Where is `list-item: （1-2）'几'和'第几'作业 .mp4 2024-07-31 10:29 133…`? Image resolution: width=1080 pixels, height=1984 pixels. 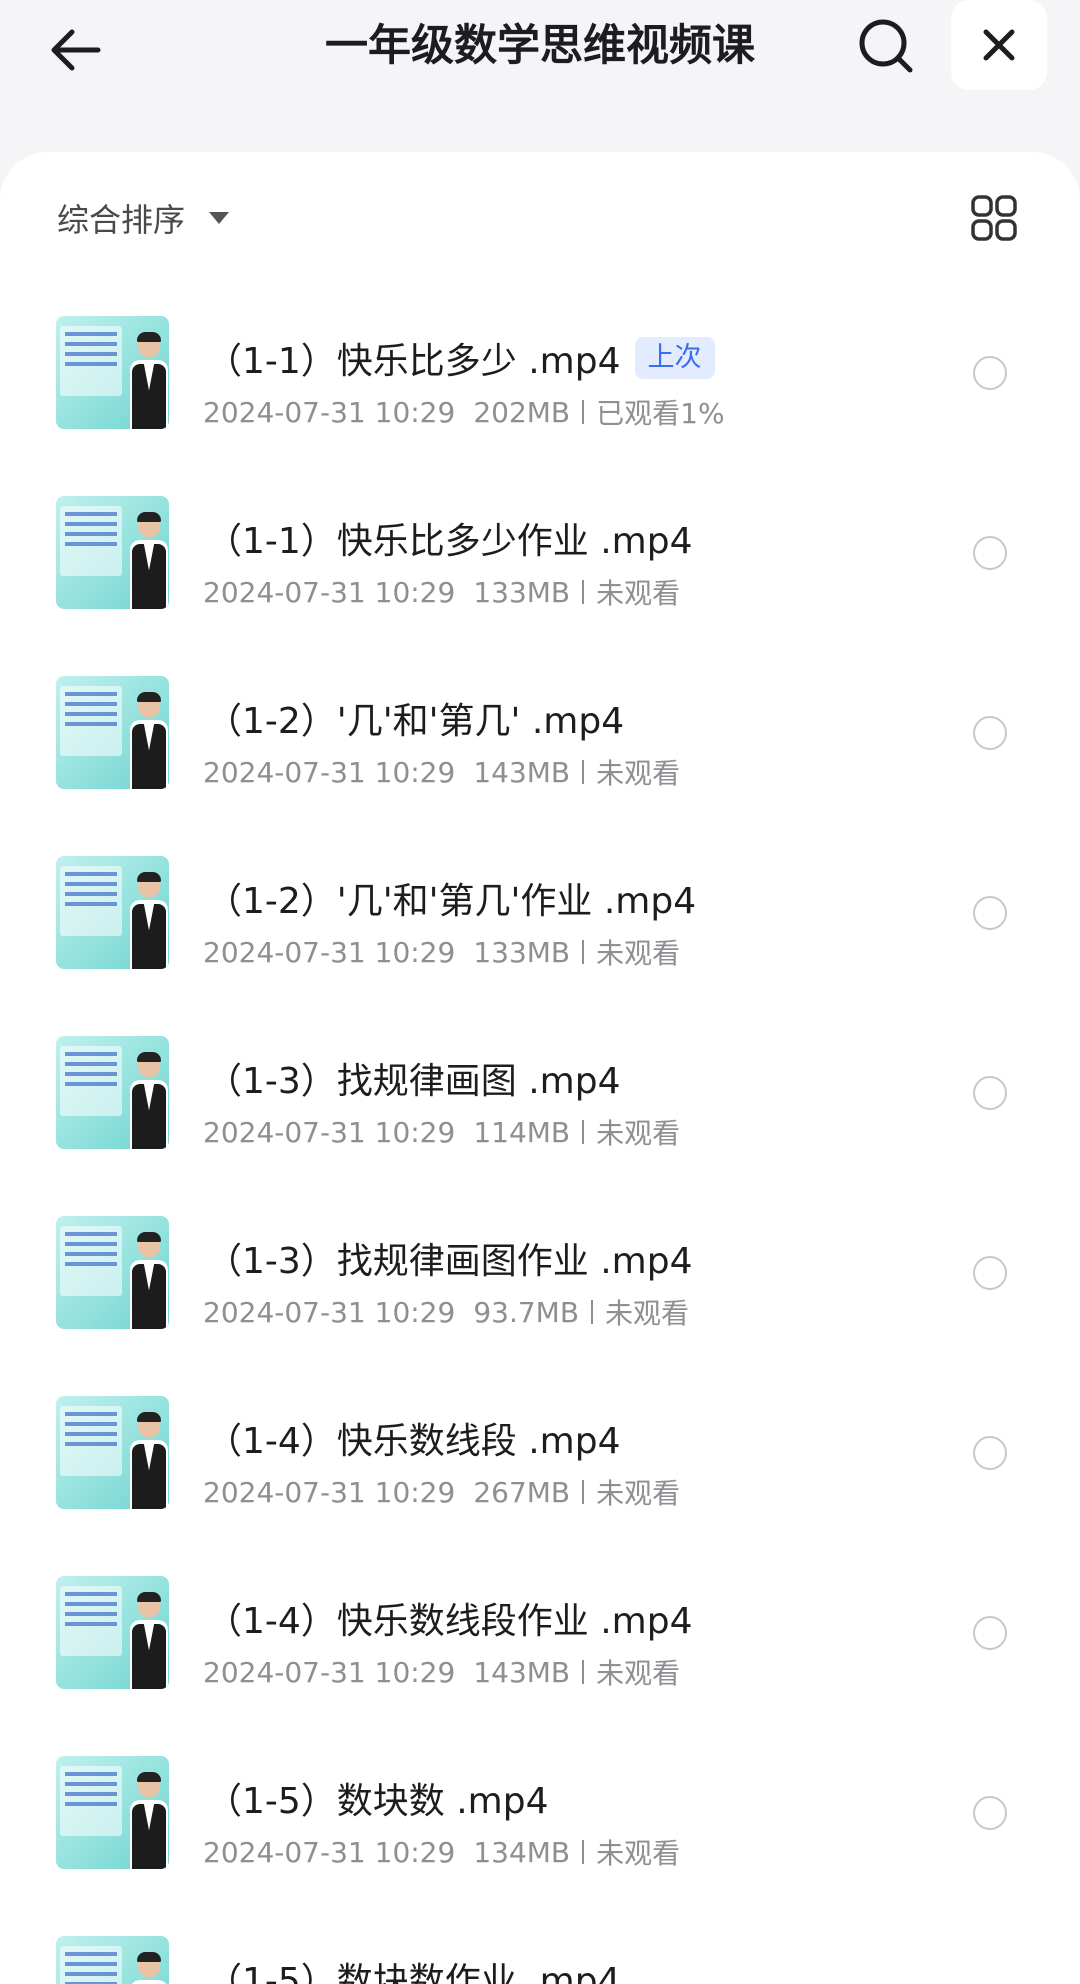 list-item: （1-2）'几'和'第几'作业 .mp4 2024-07-31 10:29 133… is located at coordinates (540, 942).